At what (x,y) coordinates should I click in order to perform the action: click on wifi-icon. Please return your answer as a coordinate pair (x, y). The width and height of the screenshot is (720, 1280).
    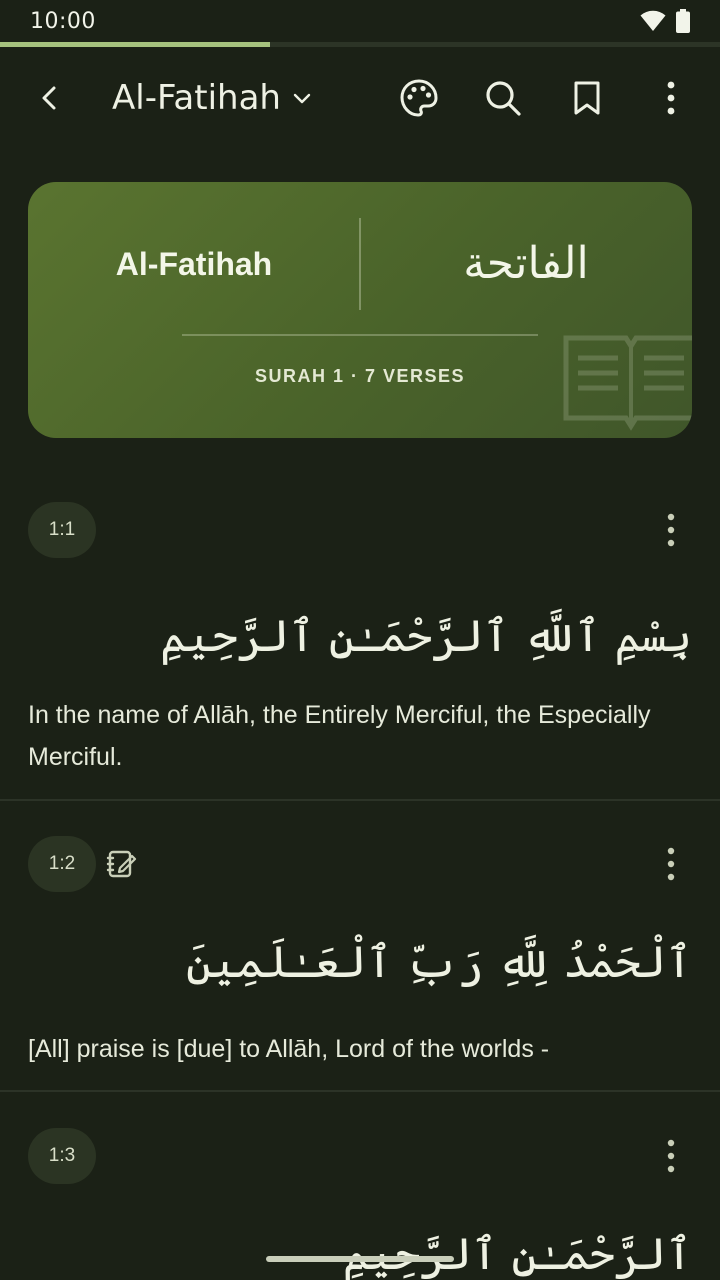
    Looking at the image, I should click on (653, 20).